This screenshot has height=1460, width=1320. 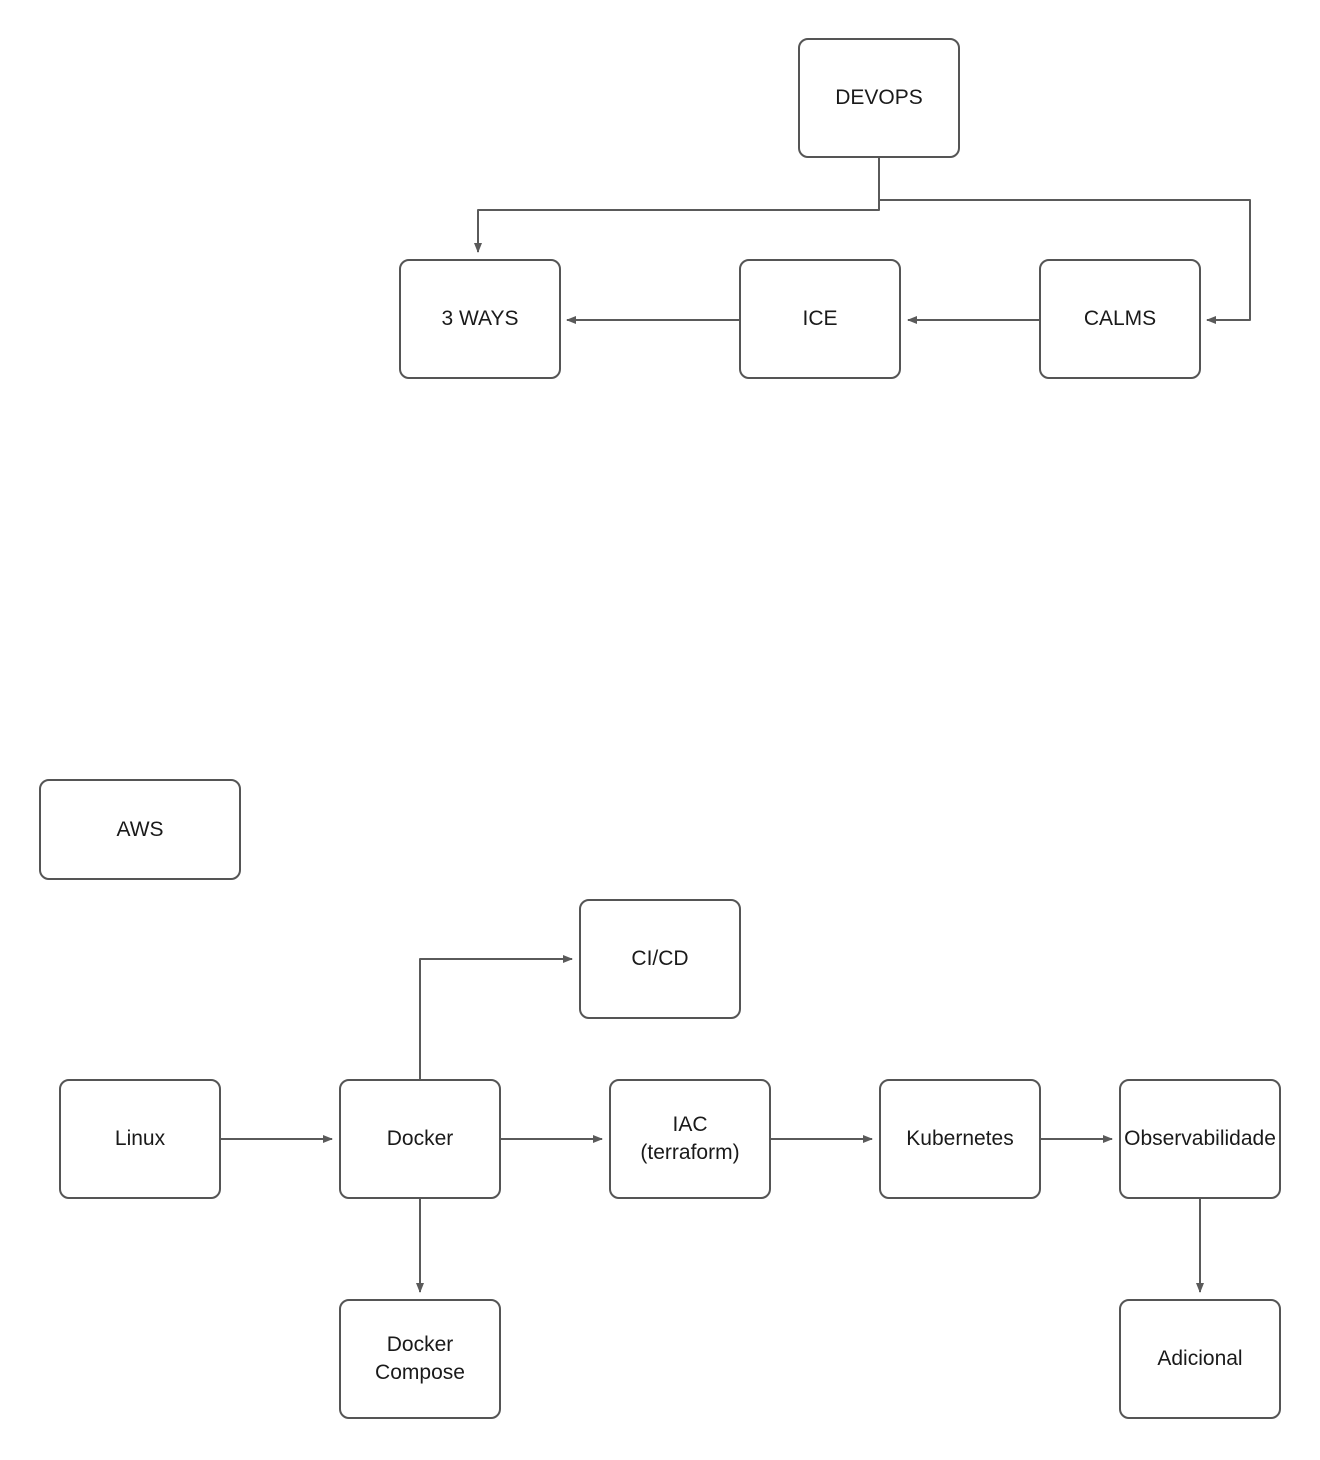 I want to click on edge-docker-to-cicd, so click(x=496, y=1017).